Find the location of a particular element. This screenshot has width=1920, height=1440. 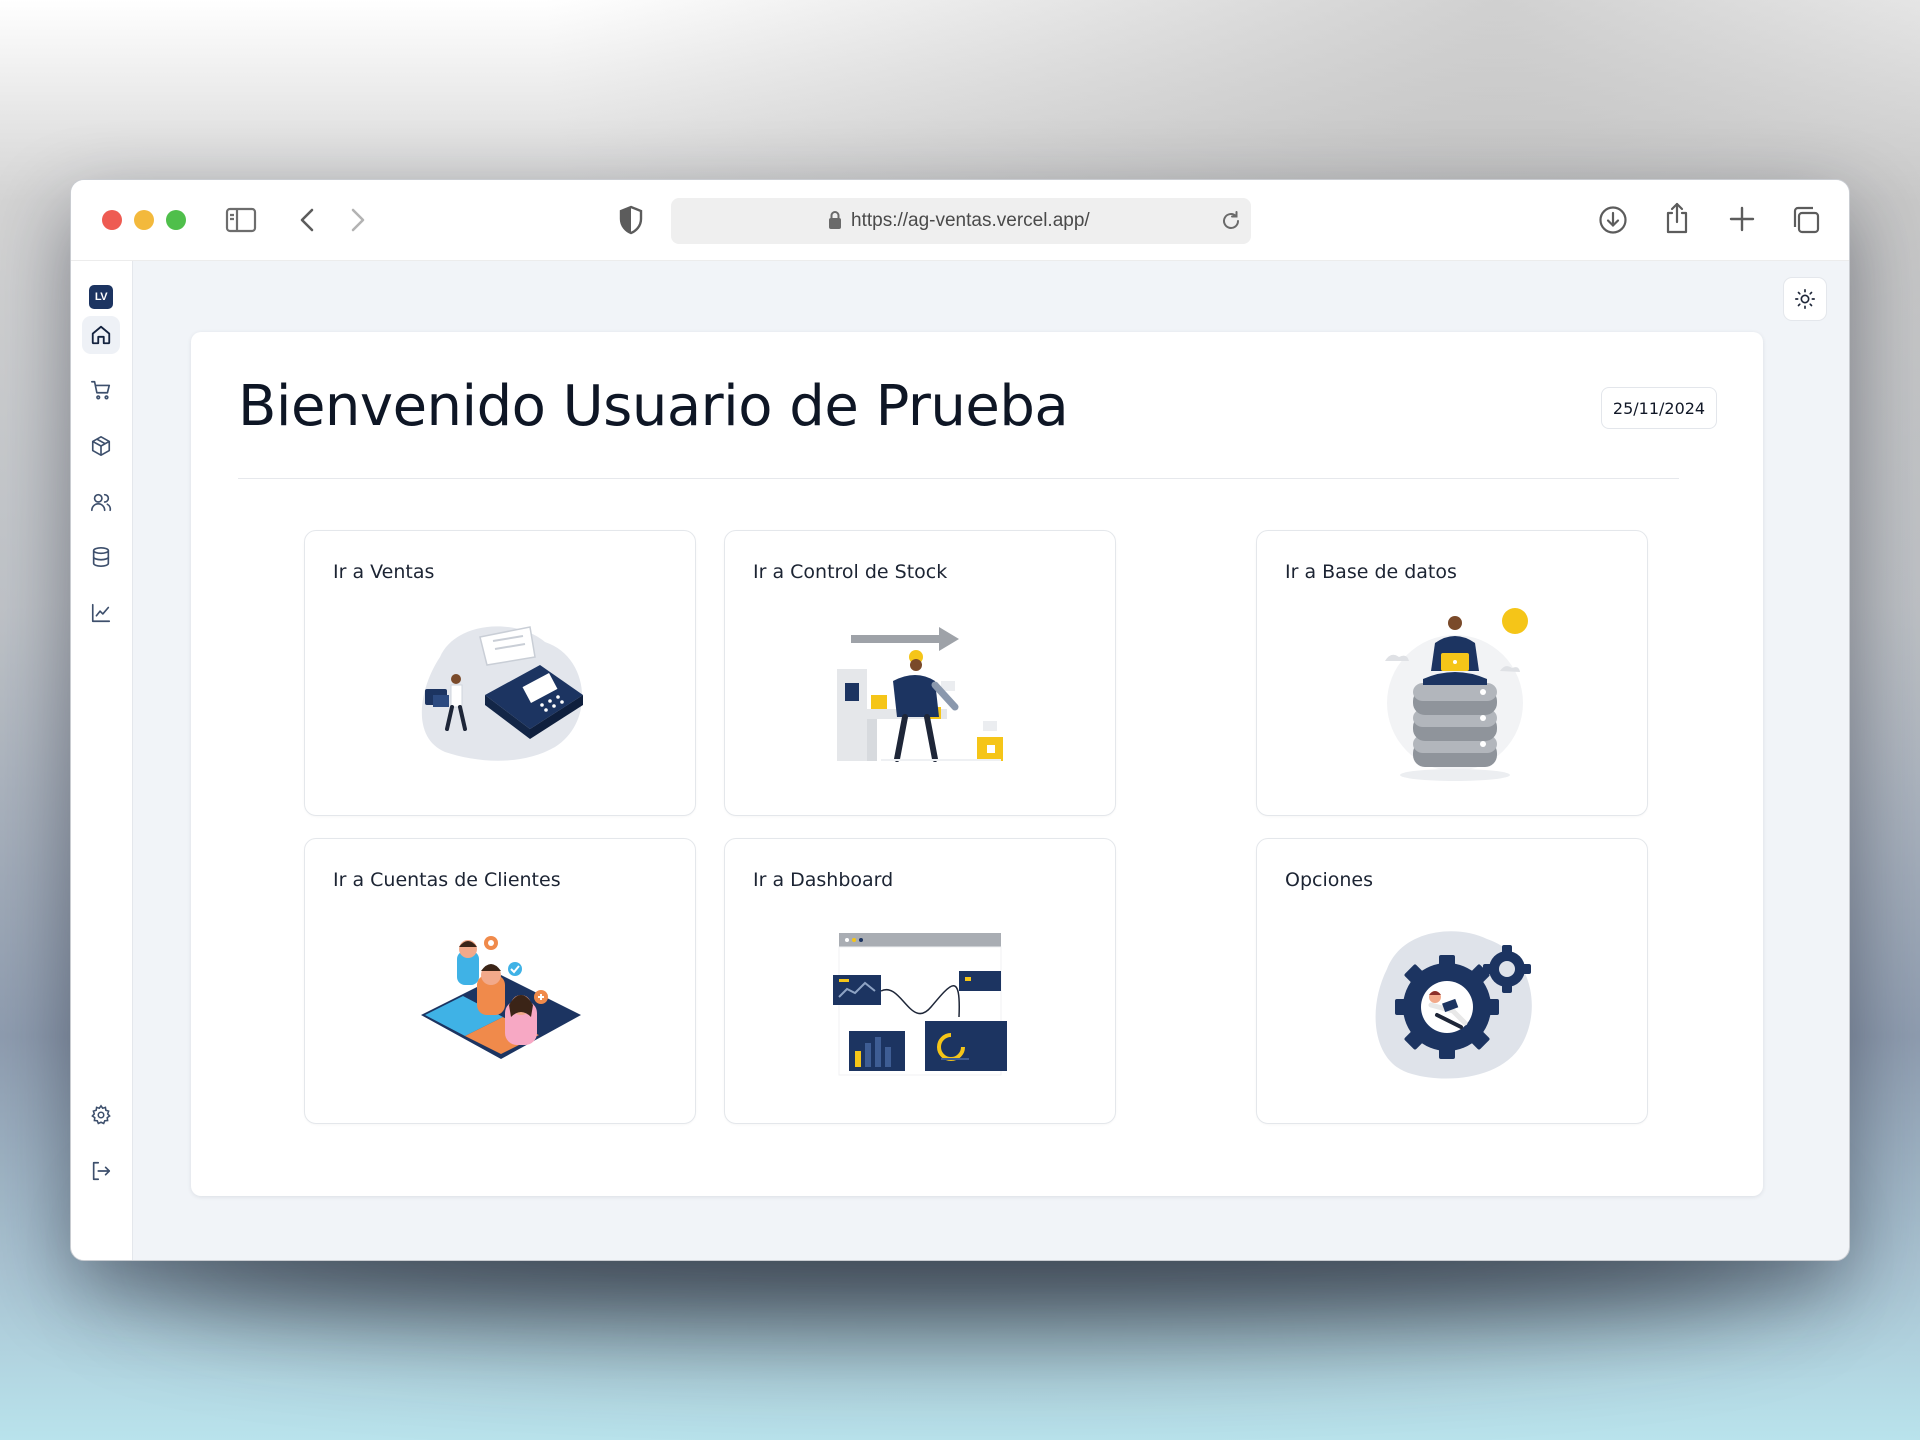

users-icon is located at coordinates (101, 502).